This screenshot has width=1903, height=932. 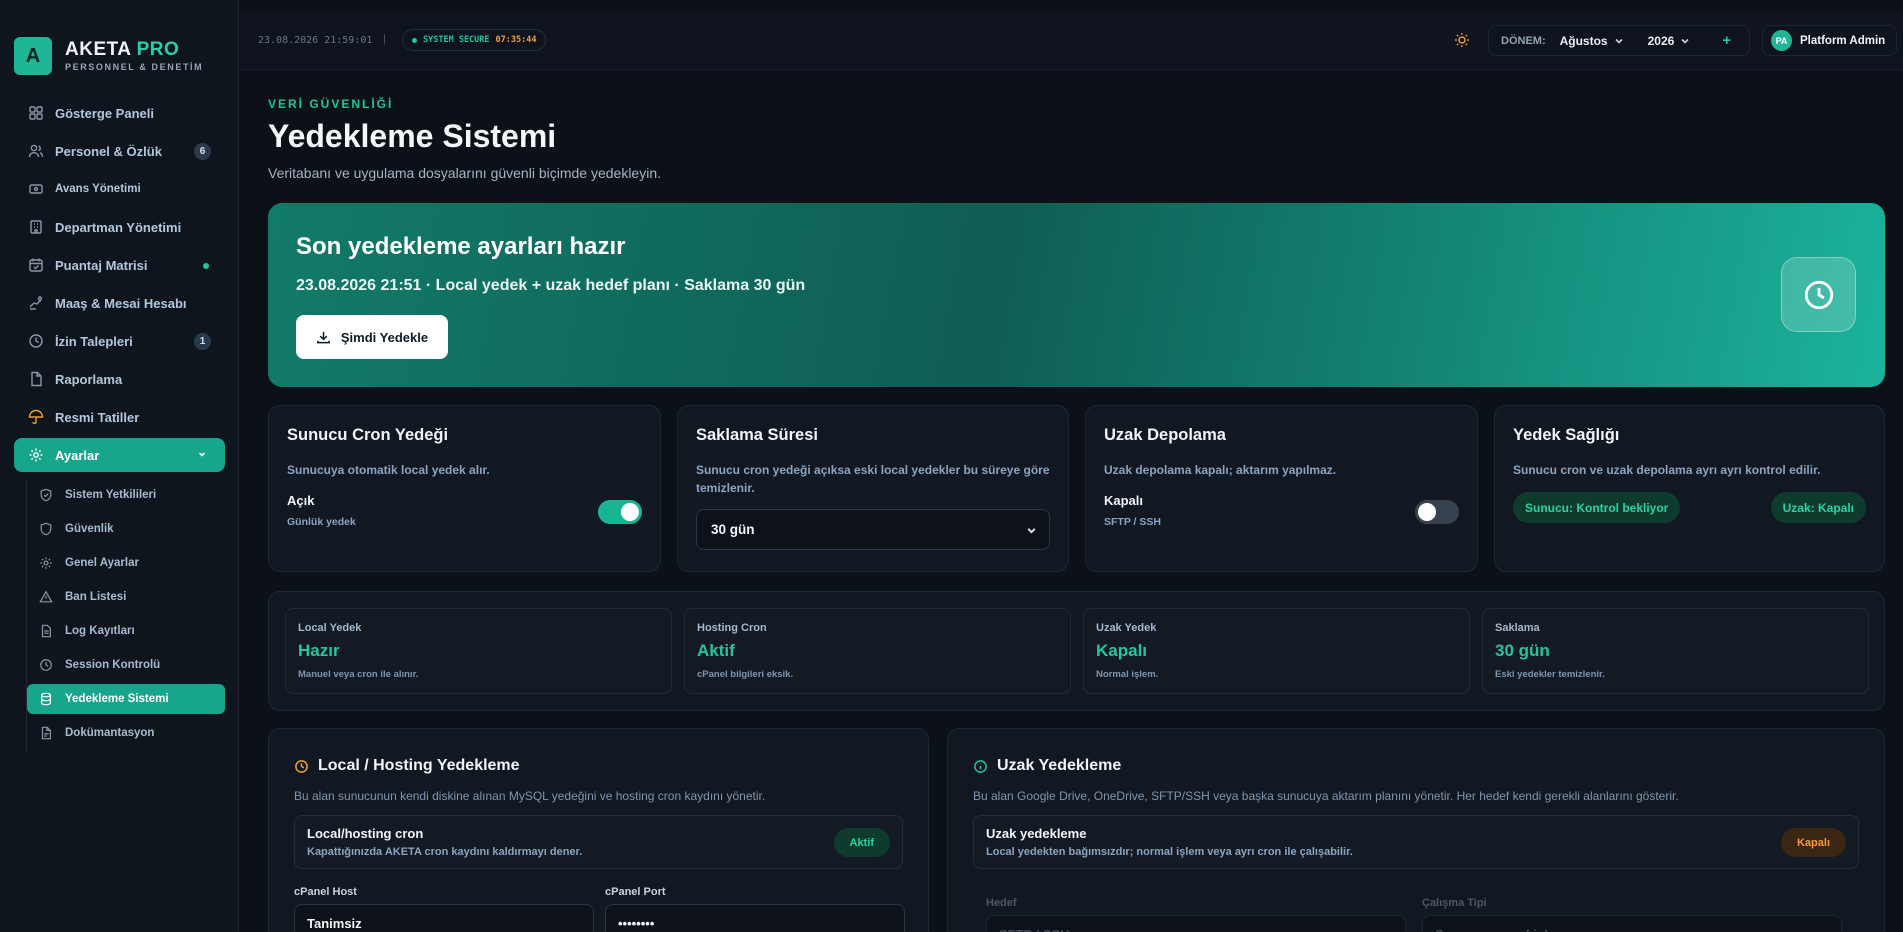 I want to click on shield-icon, so click(x=46, y=495).